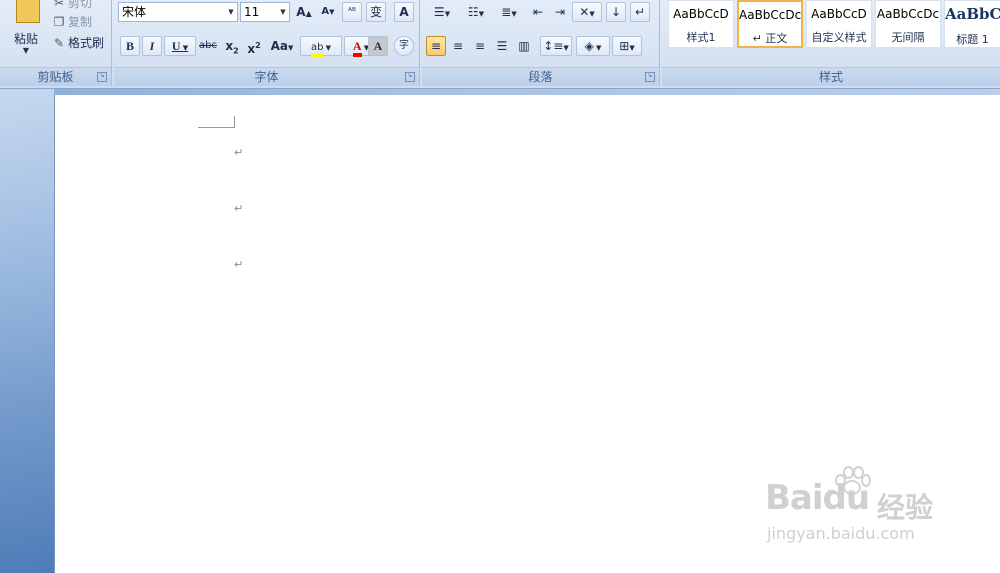 The image size is (1000, 573). I want to click on align-right-icon: ≡, so click(480, 46).